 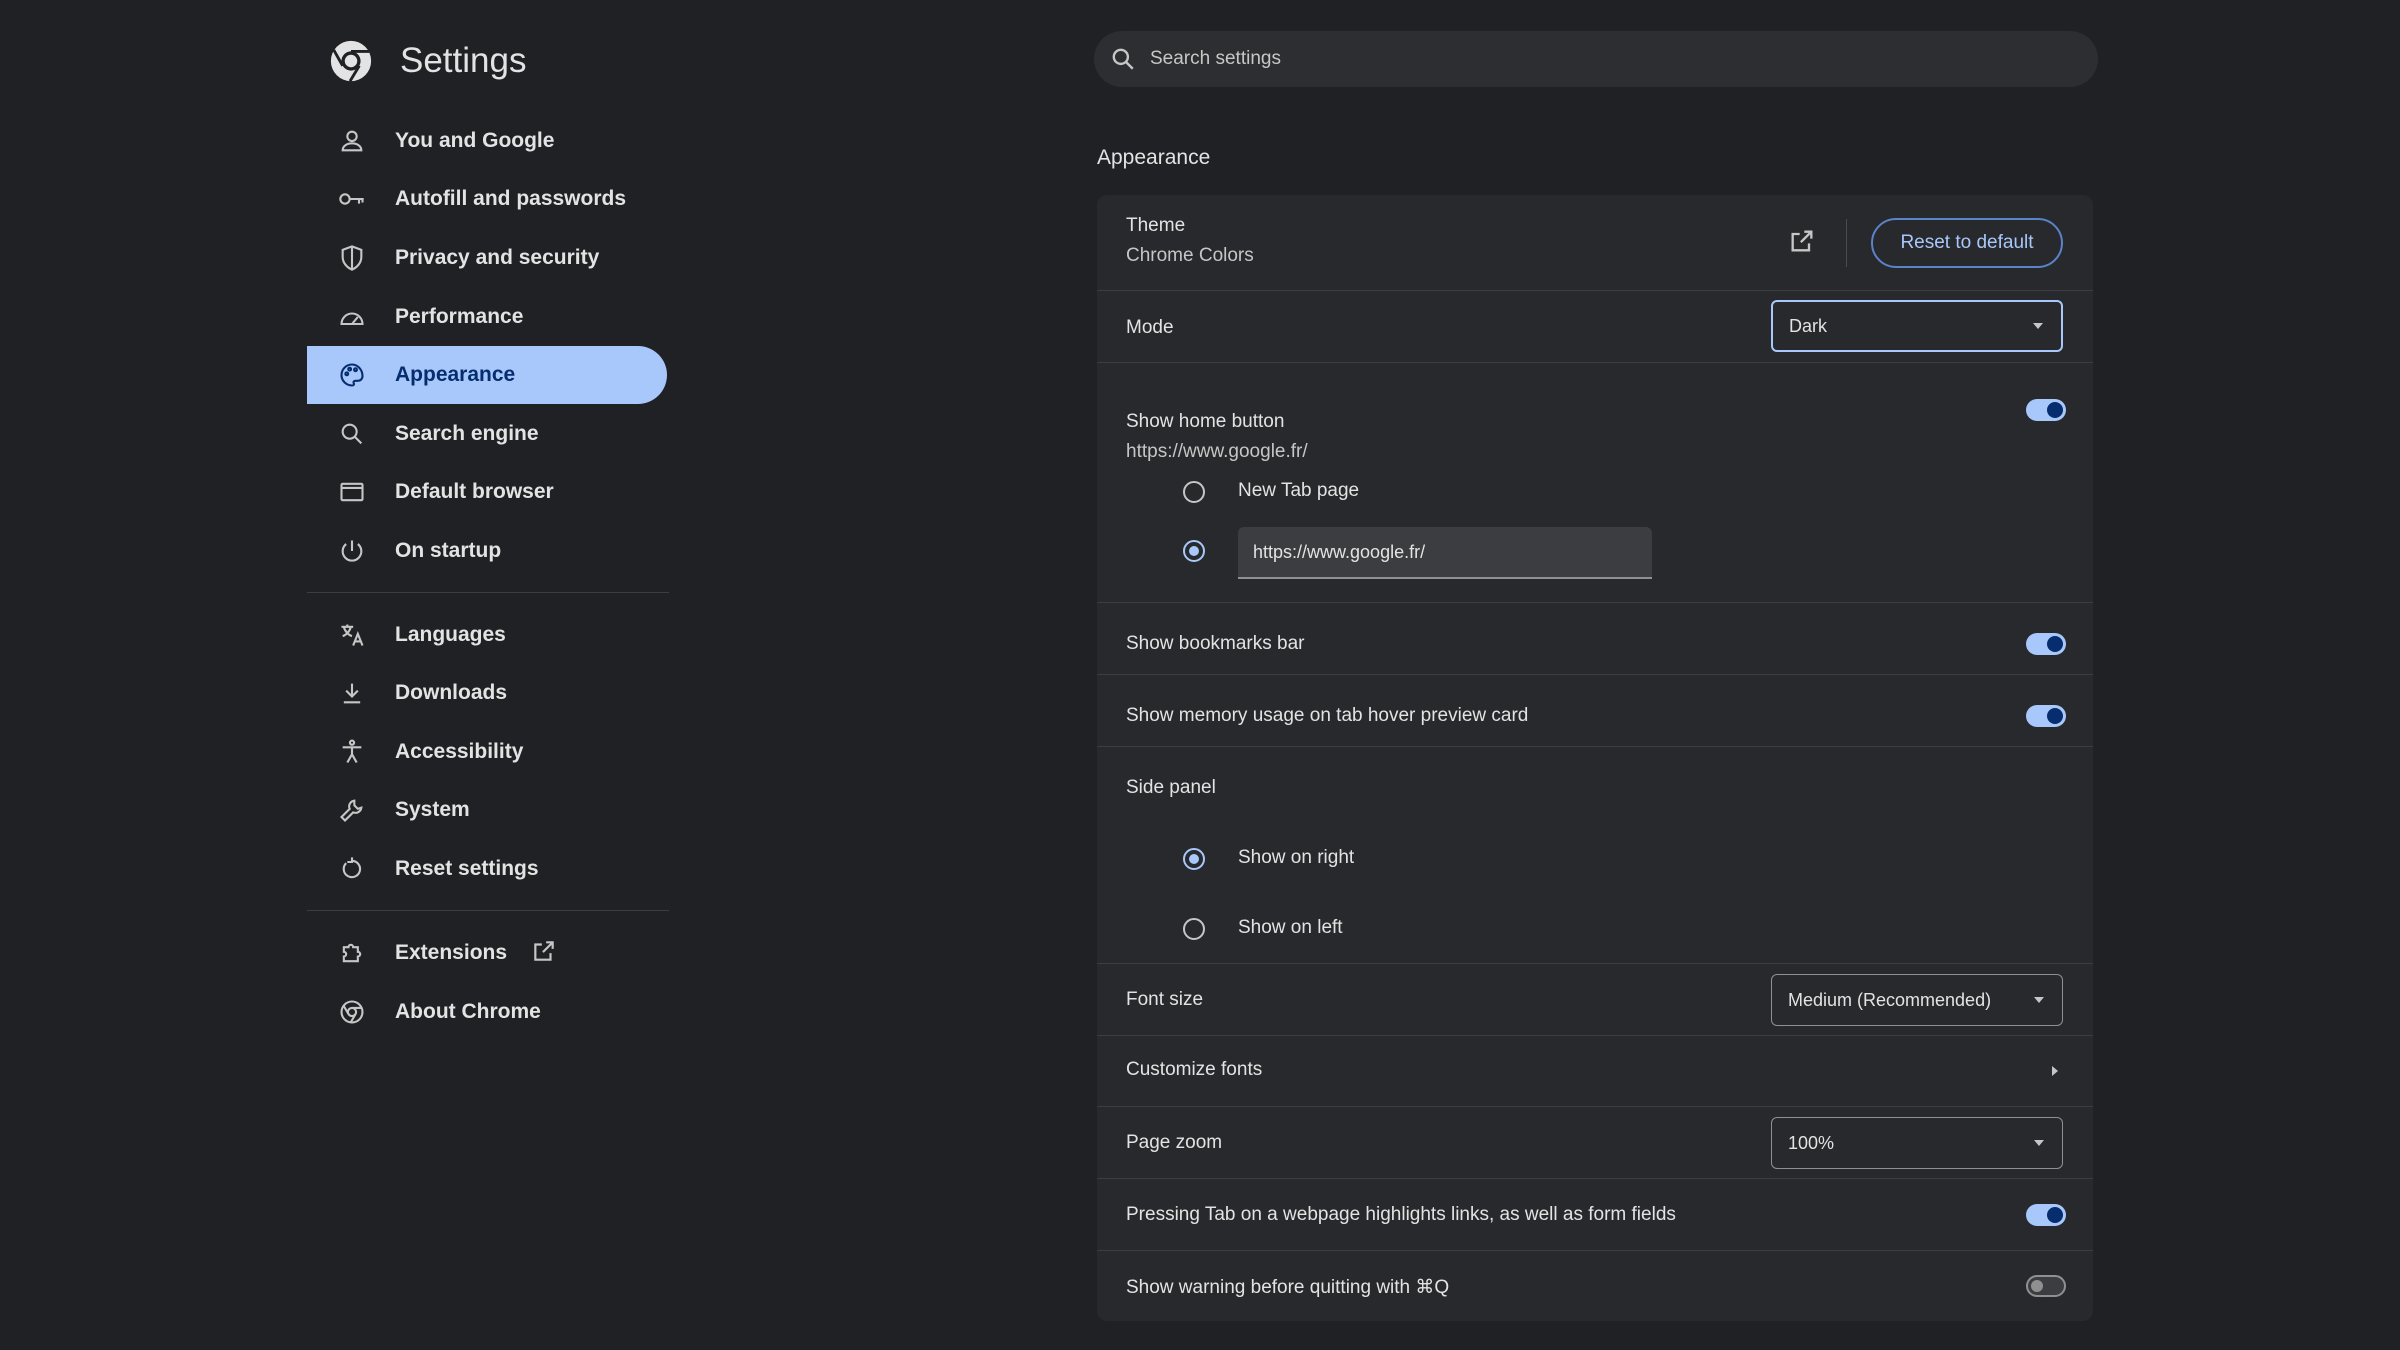 I want to click on power-icon, so click(x=352, y=551).